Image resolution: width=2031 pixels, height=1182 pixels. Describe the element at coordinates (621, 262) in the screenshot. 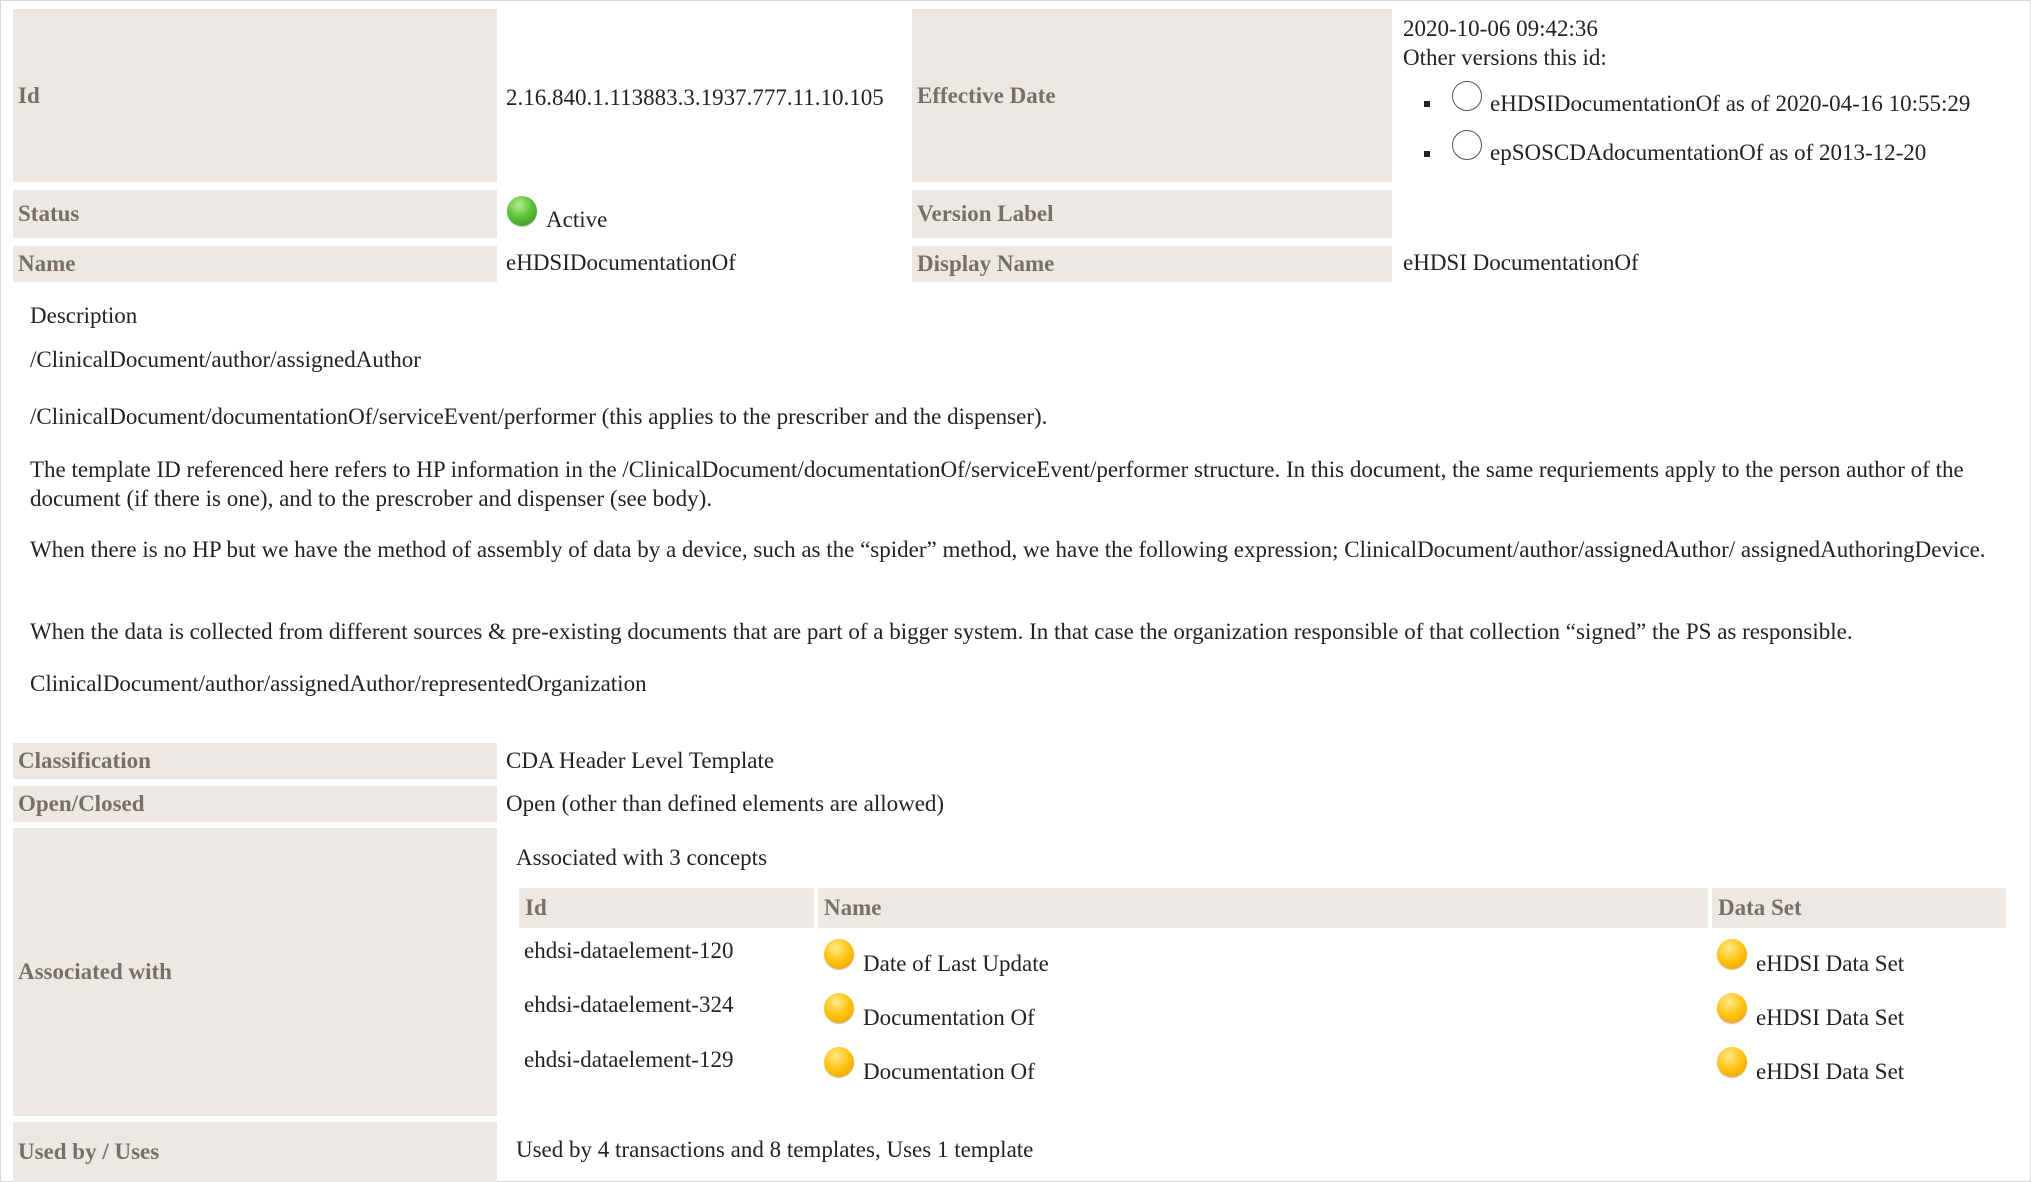

I see `name-value: eHDSIDocumentationOf` at that location.